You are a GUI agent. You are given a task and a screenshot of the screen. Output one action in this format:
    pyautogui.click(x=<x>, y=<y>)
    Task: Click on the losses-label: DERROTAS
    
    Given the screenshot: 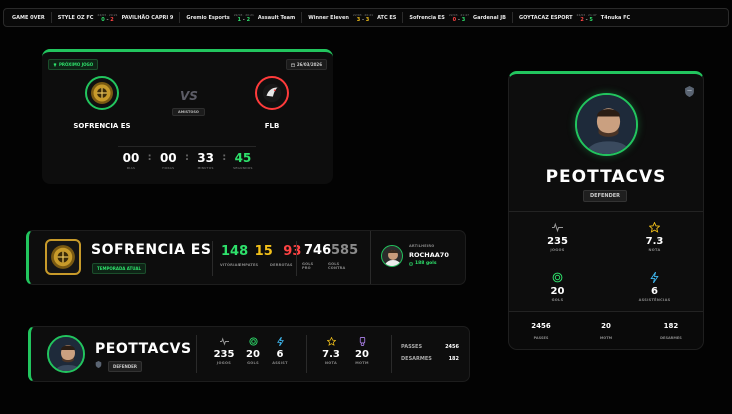 What is the action you would take?
    pyautogui.click(x=281, y=265)
    